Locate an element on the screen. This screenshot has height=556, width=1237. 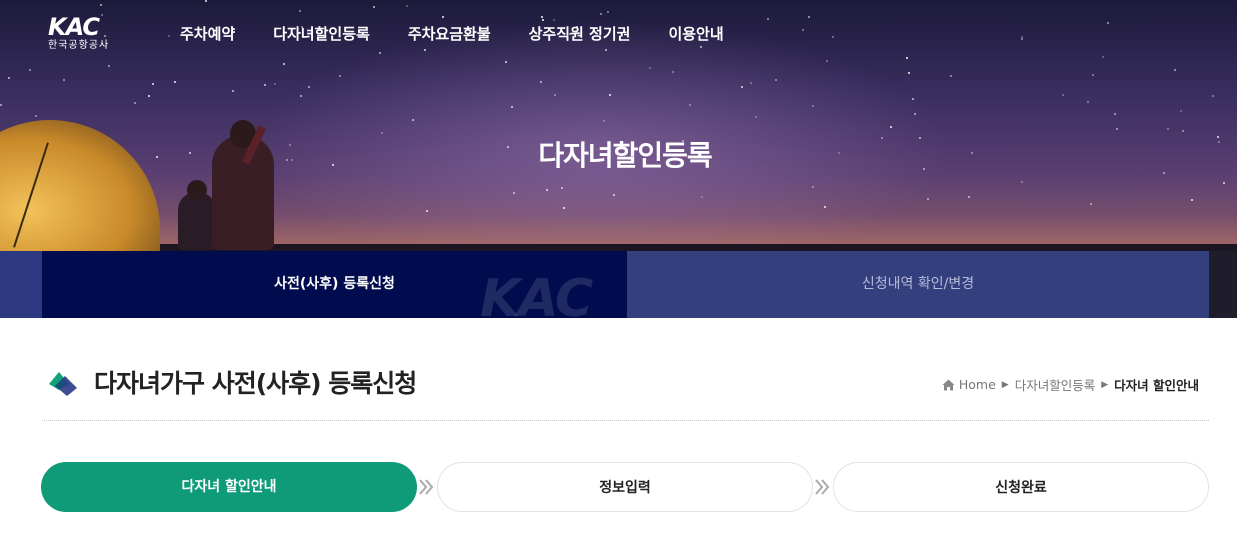
main-nav: 주차예약 다자녀할인등록 주차요금환불 상주직원 정기권 이용안내 is located at coordinates (471, 34).